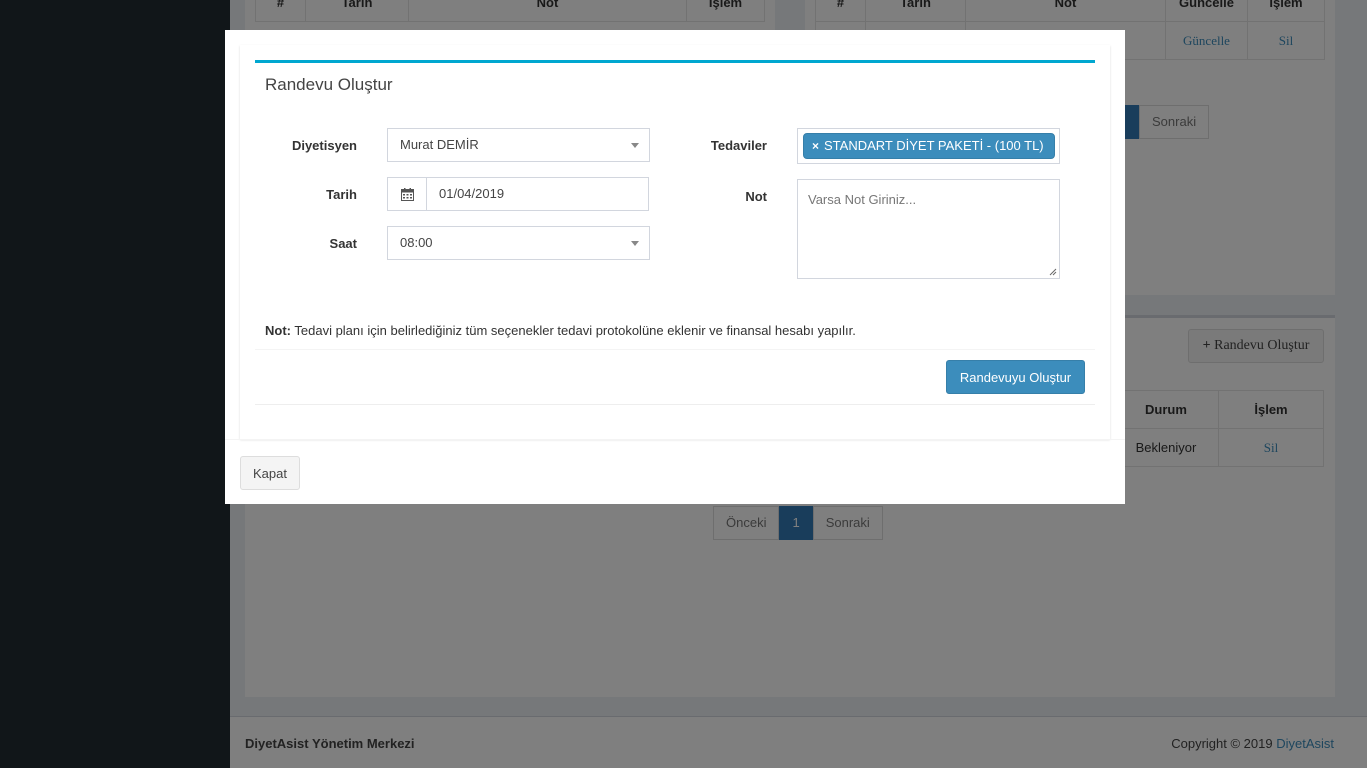 Image resolution: width=1367 pixels, height=768 pixels. Describe the element at coordinates (407, 194) in the screenshot. I see `calendar-icon` at that location.